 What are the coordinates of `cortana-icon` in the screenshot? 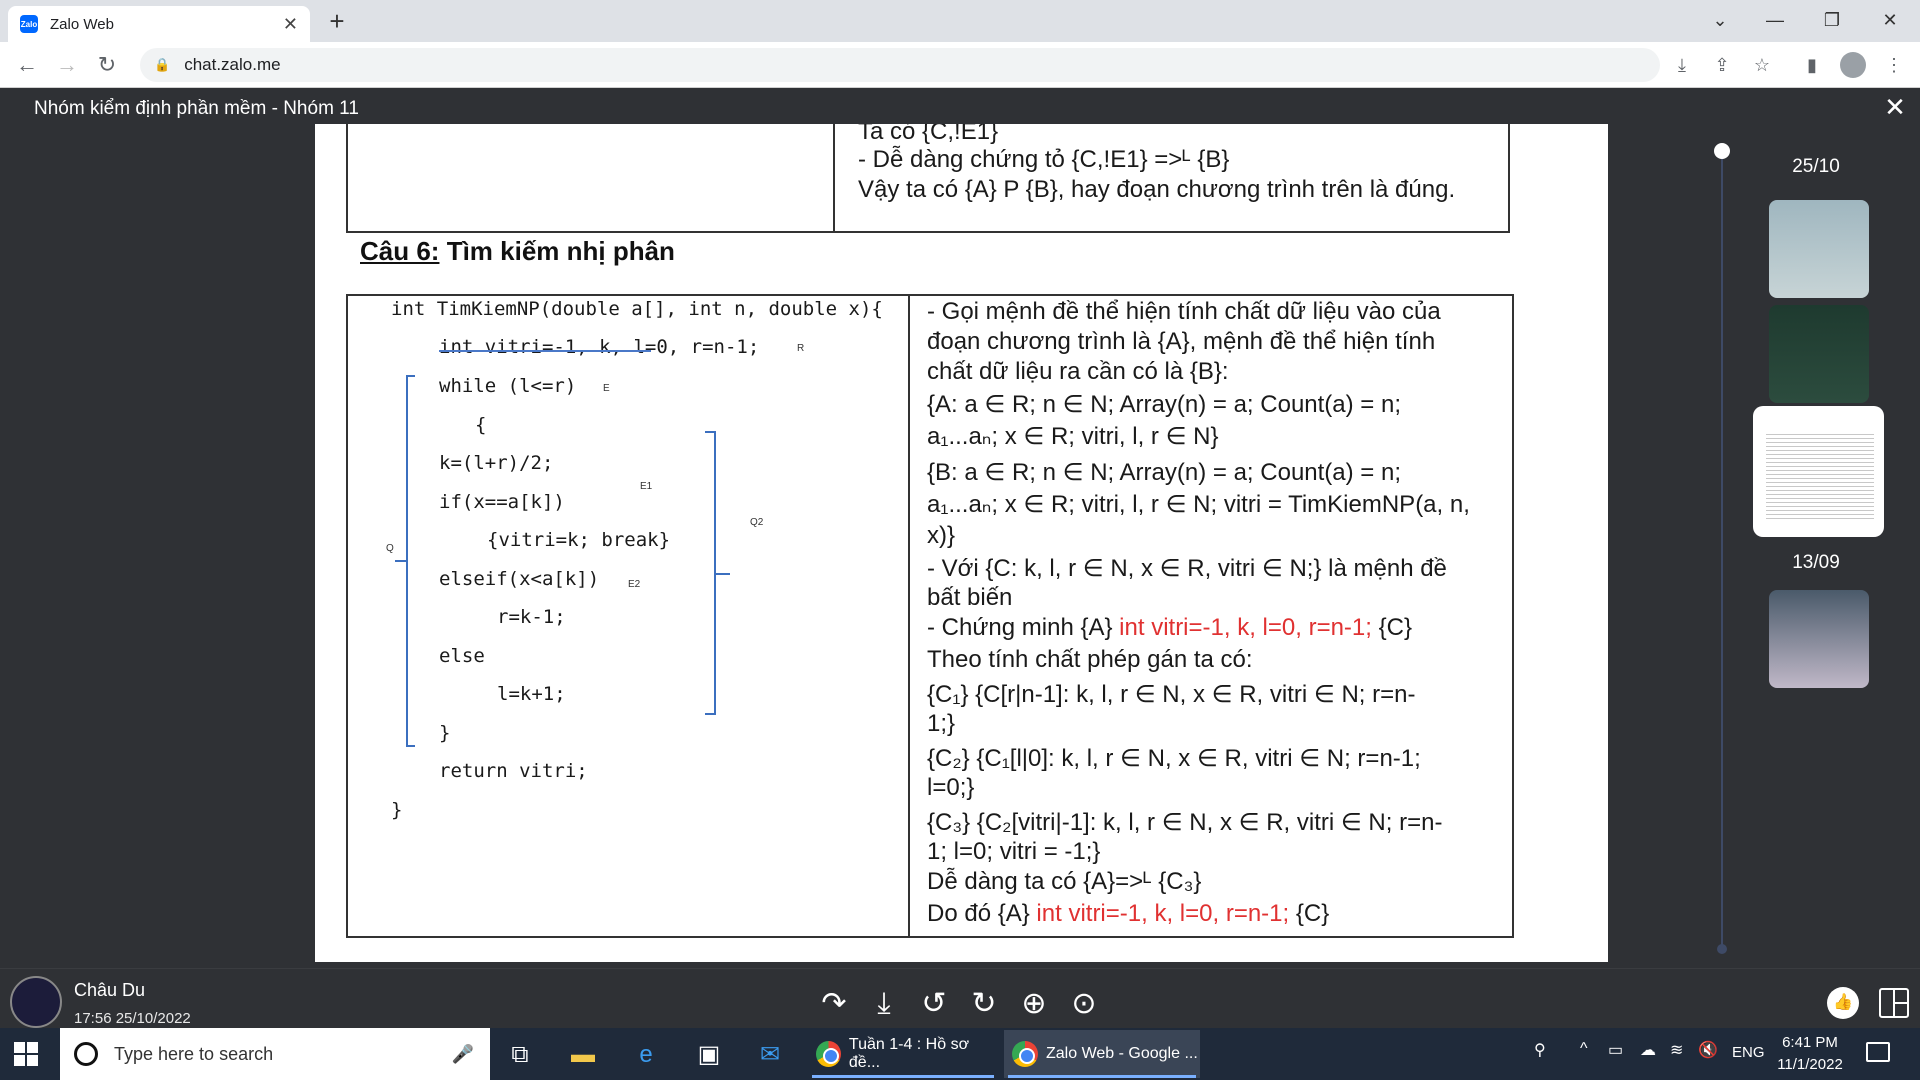 It's located at (86, 1054).